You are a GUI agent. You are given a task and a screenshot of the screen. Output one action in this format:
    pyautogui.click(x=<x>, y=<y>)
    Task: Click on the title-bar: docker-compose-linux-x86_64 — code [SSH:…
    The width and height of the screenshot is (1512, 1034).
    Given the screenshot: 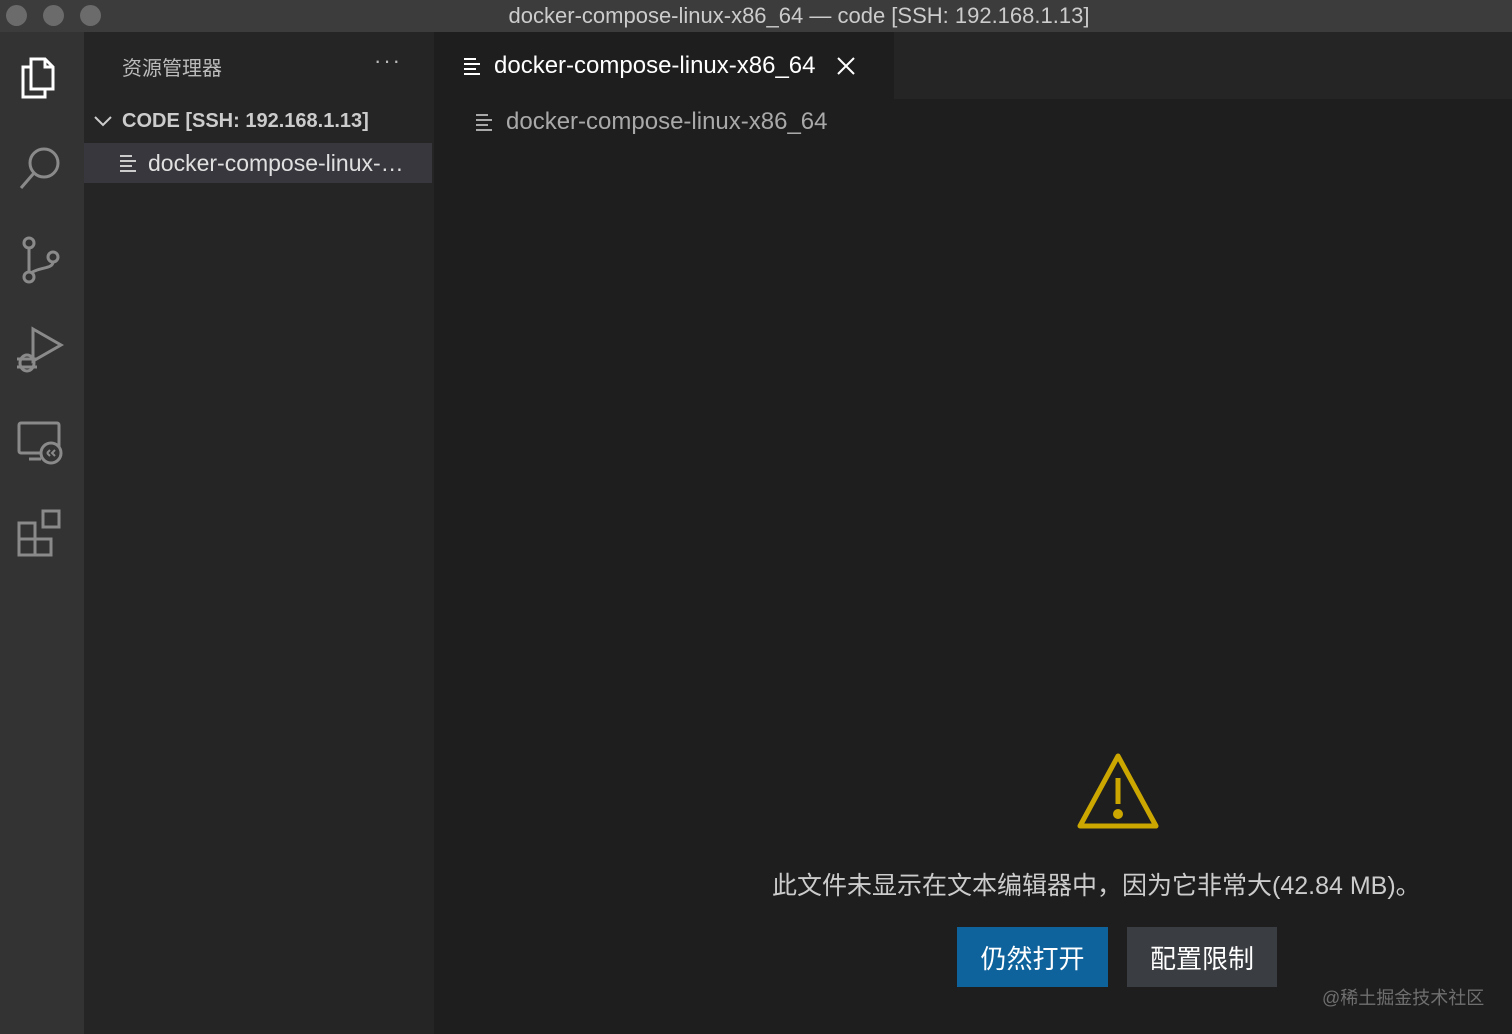 What is the action you would take?
    pyautogui.click(x=756, y=16)
    